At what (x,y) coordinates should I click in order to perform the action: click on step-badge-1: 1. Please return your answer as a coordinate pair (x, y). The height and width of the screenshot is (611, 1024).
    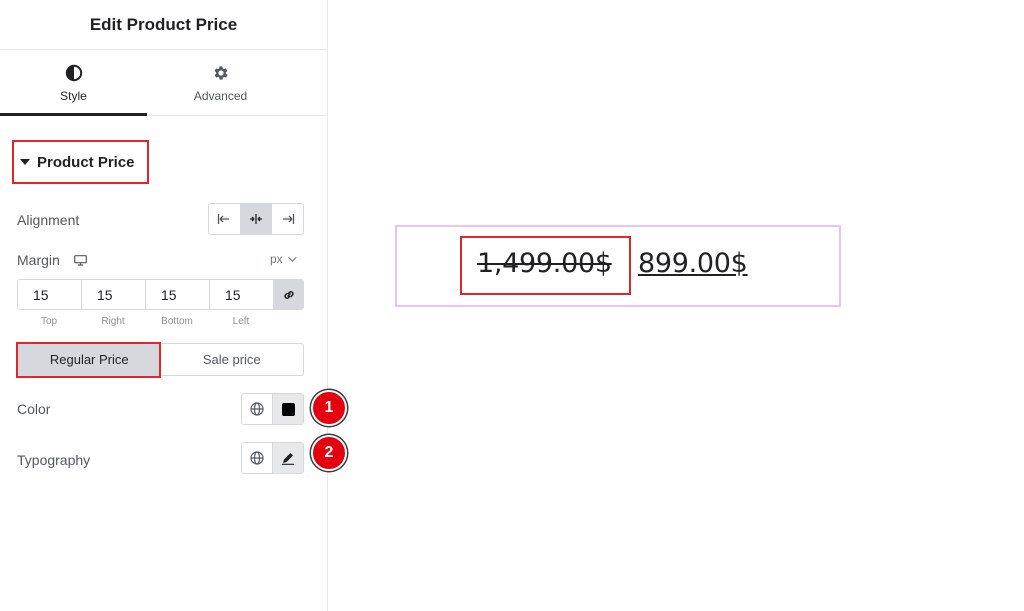
    Looking at the image, I should click on (329, 408).